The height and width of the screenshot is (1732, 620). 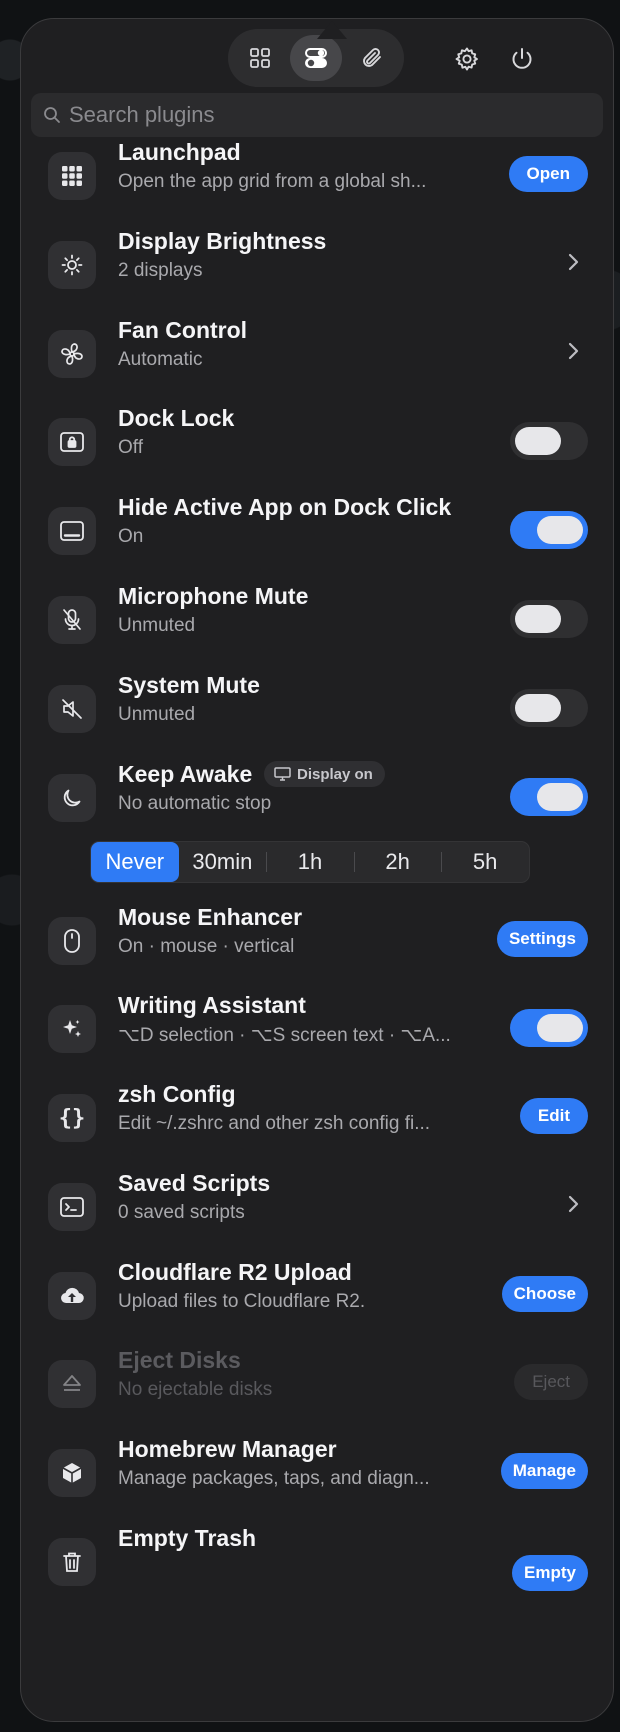 I want to click on keep-awake-toggle, so click(x=549, y=797).